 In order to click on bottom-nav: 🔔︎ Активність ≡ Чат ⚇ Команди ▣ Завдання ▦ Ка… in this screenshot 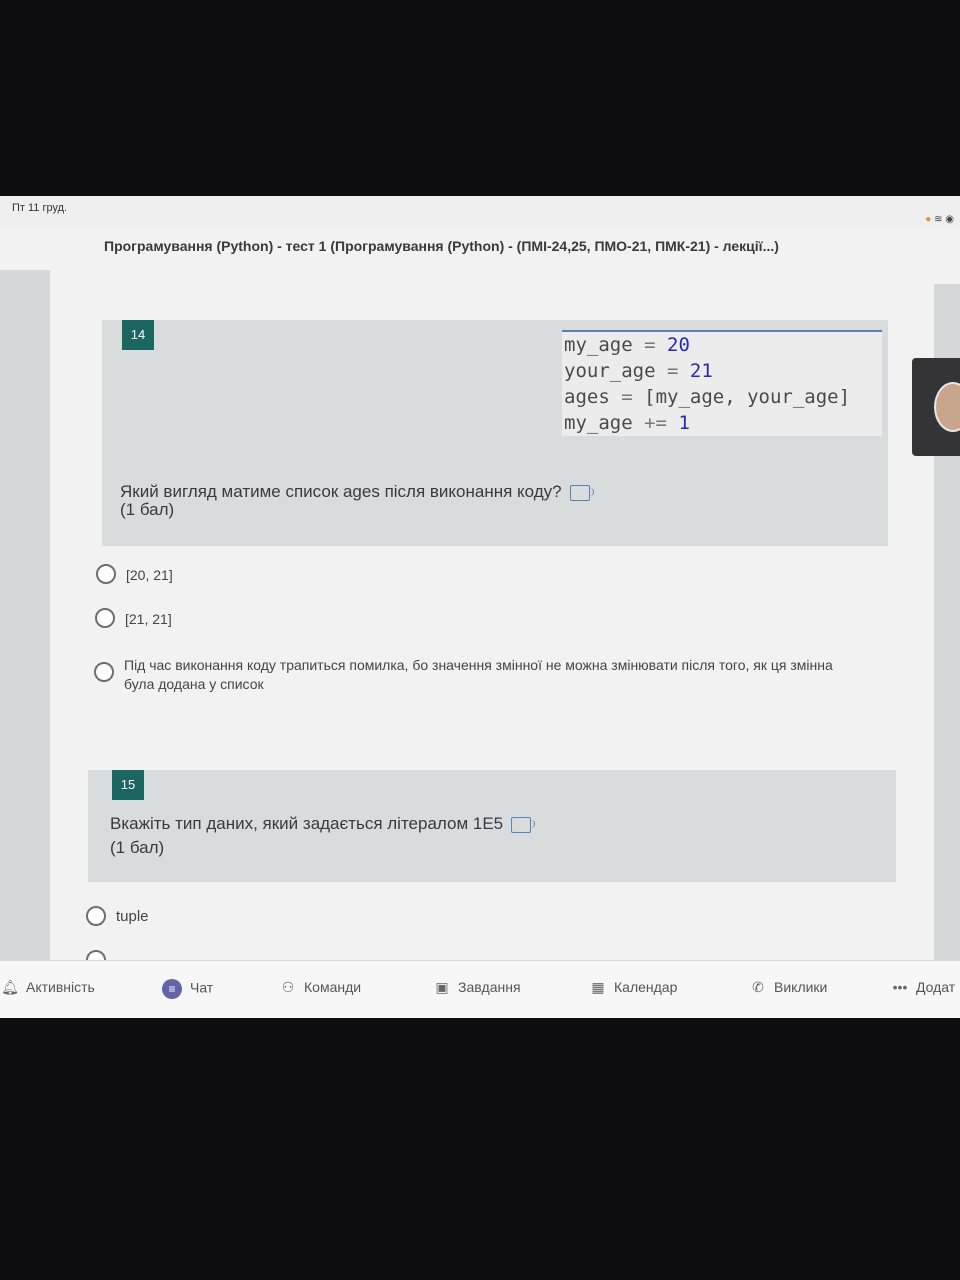, I will do `click(480, 989)`.